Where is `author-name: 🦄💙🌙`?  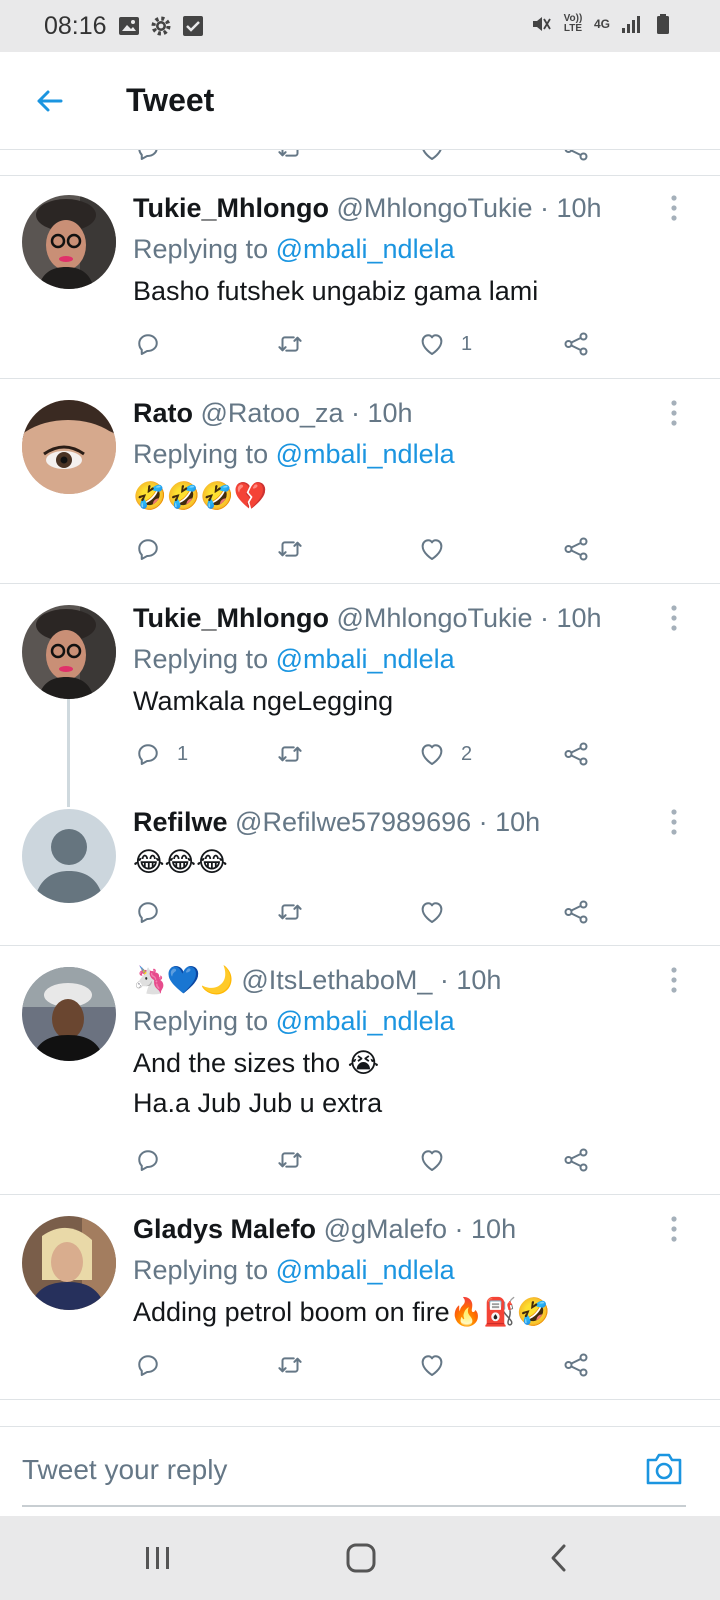
author-name: 🦄💙🌙 is located at coordinates (183, 980).